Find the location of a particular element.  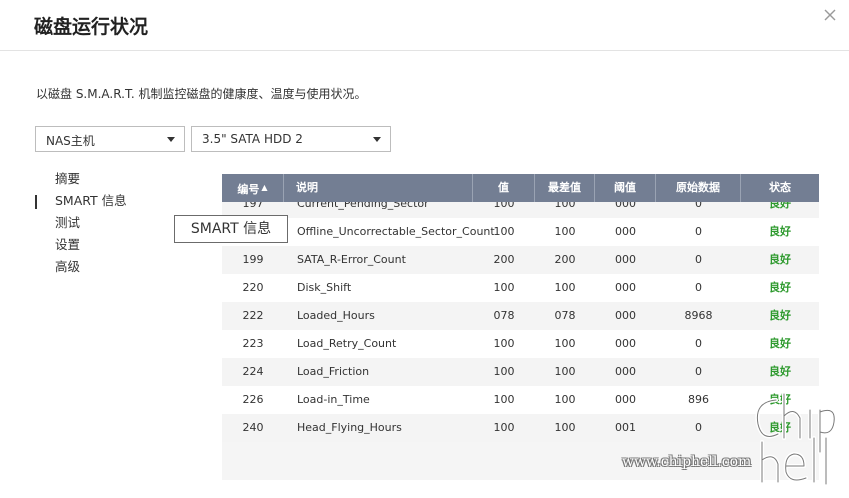

cell-id: 199 is located at coordinates (253, 259).